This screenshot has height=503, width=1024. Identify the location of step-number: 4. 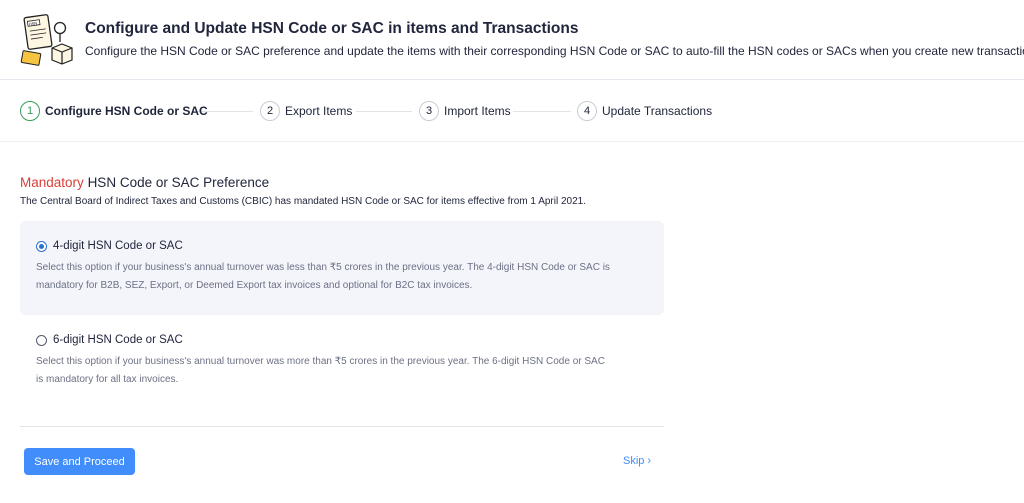
(587, 111).